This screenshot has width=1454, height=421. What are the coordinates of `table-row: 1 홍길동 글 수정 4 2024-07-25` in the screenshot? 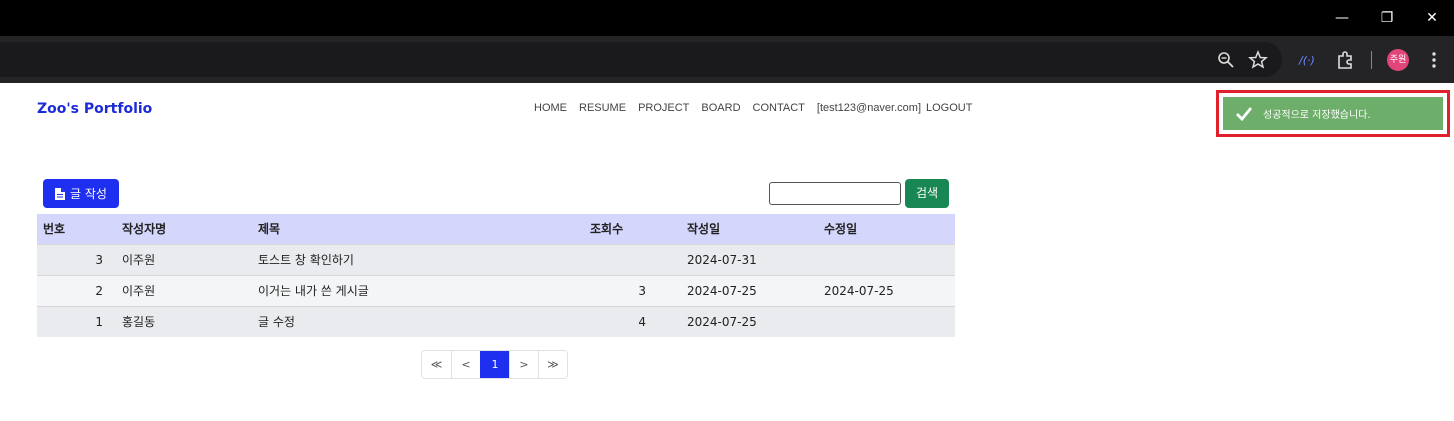 It's located at (496, 321).